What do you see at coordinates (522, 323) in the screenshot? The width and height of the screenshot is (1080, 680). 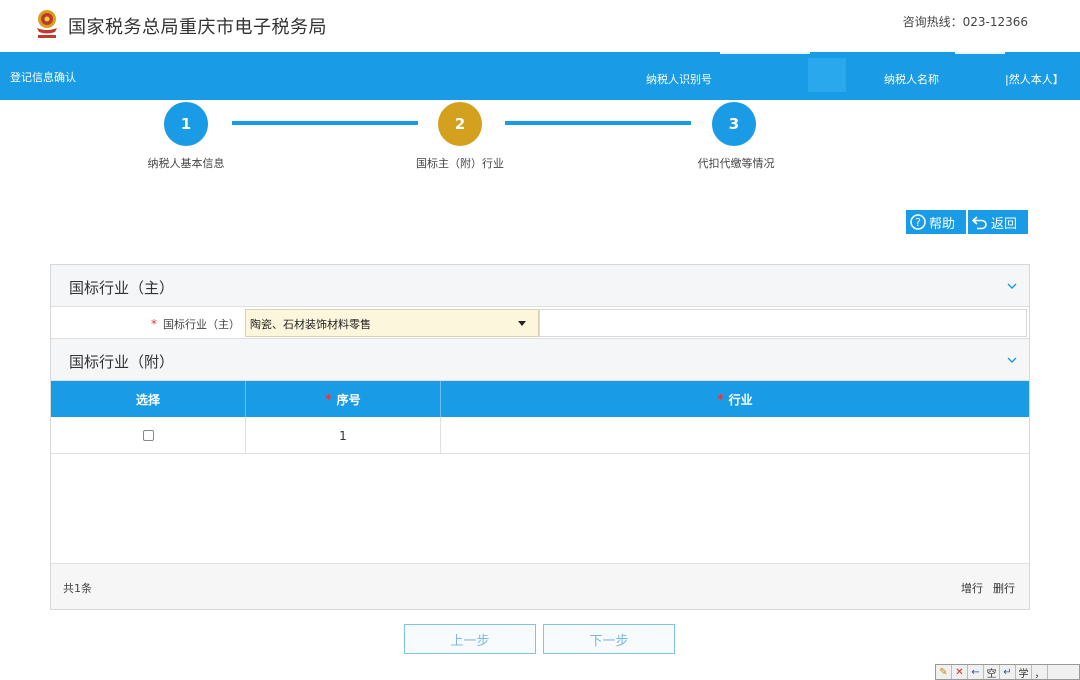 I see `dropdown-arrow-icon` at bounding box center [522, 323].